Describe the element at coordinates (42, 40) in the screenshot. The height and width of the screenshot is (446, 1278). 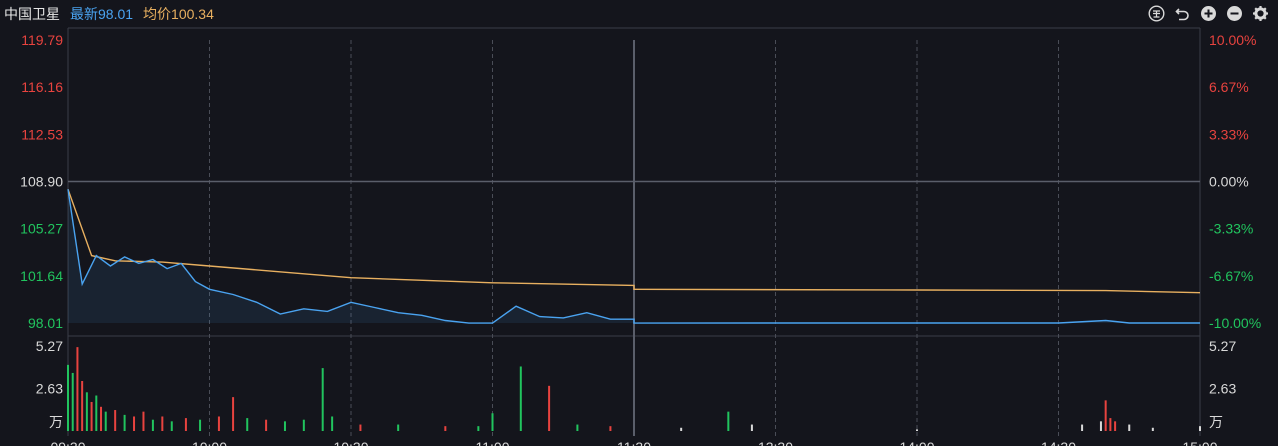
I see `price-tick-label: 119.79` at that location.